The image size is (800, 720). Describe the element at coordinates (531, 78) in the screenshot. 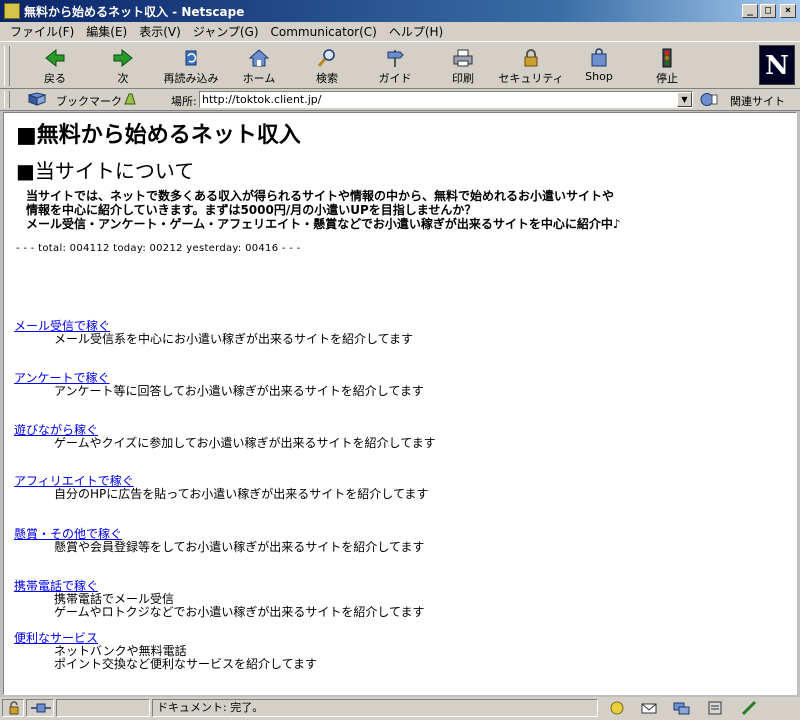

I see `security-label: セキュリティ` at that location.